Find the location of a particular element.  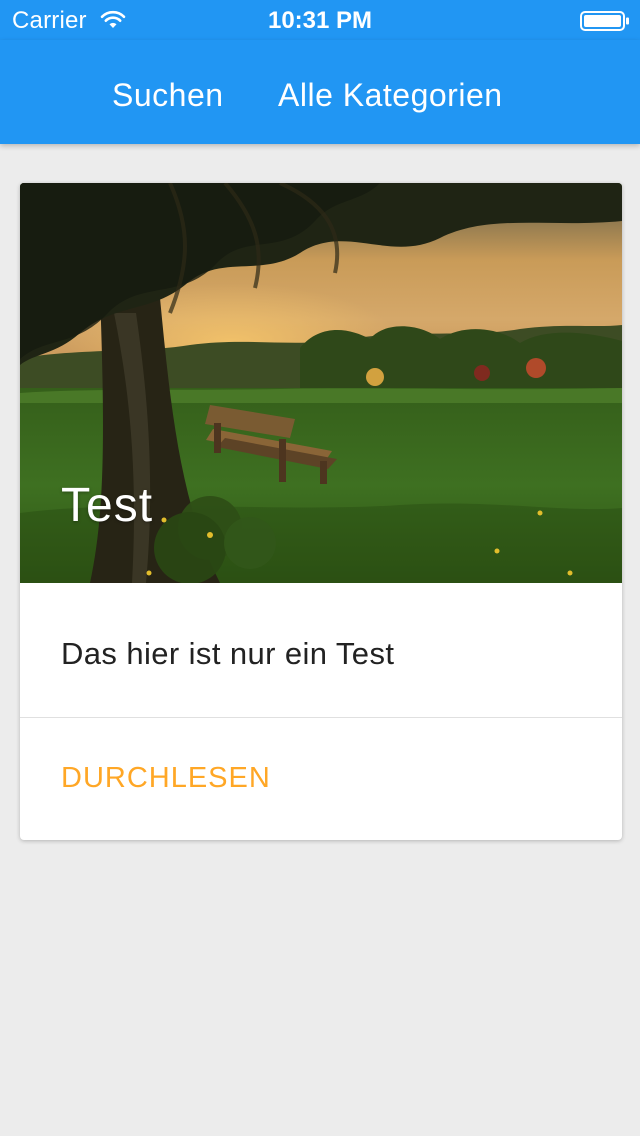

status-time: 10:31 PM is located at coordinates (320, 20).